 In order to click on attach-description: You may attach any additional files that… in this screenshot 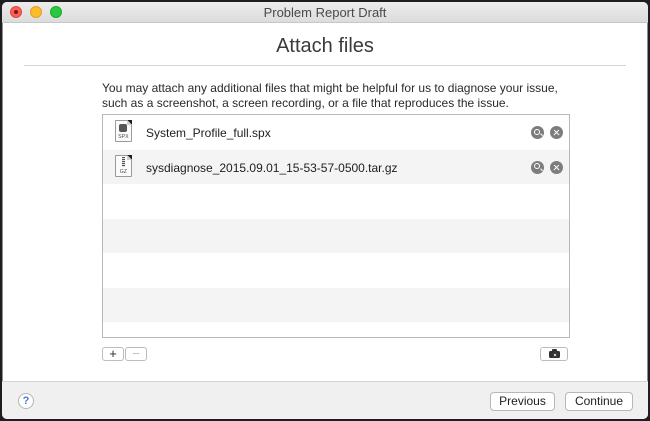, I will do `click(330, 95)`.